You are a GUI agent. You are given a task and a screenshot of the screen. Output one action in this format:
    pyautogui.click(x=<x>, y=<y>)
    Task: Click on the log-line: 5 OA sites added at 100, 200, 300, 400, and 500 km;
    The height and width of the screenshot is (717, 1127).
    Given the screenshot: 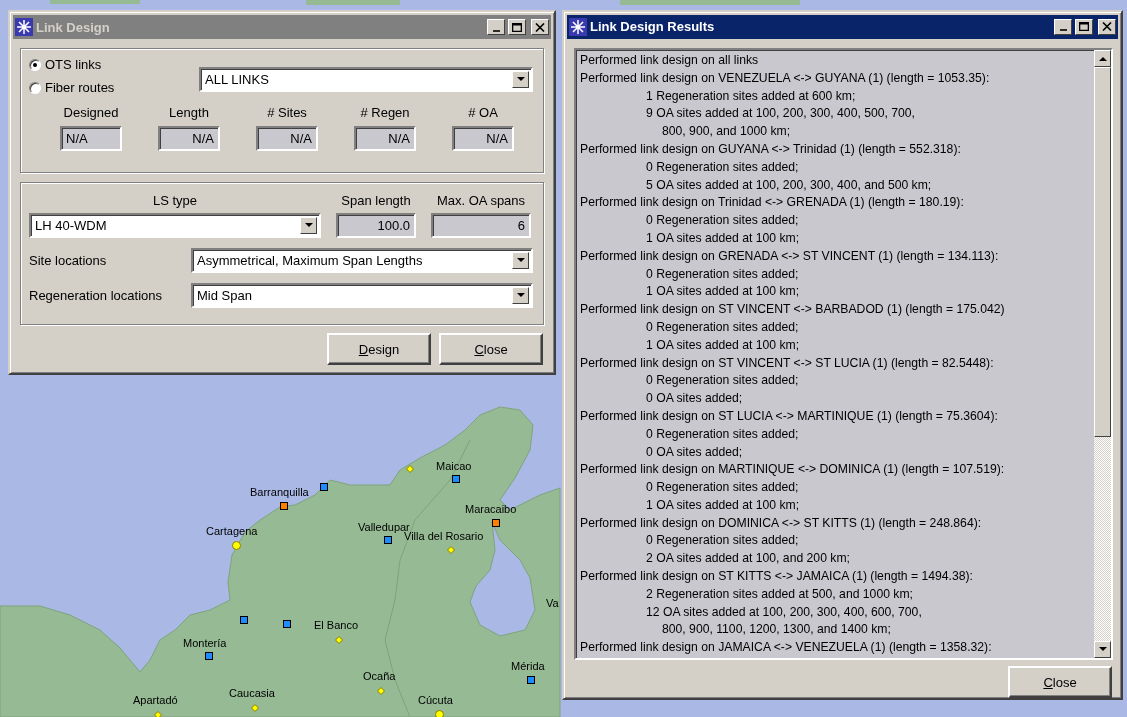 What is the action you would take?
    pyautogui.click(x=789, y=185)
    